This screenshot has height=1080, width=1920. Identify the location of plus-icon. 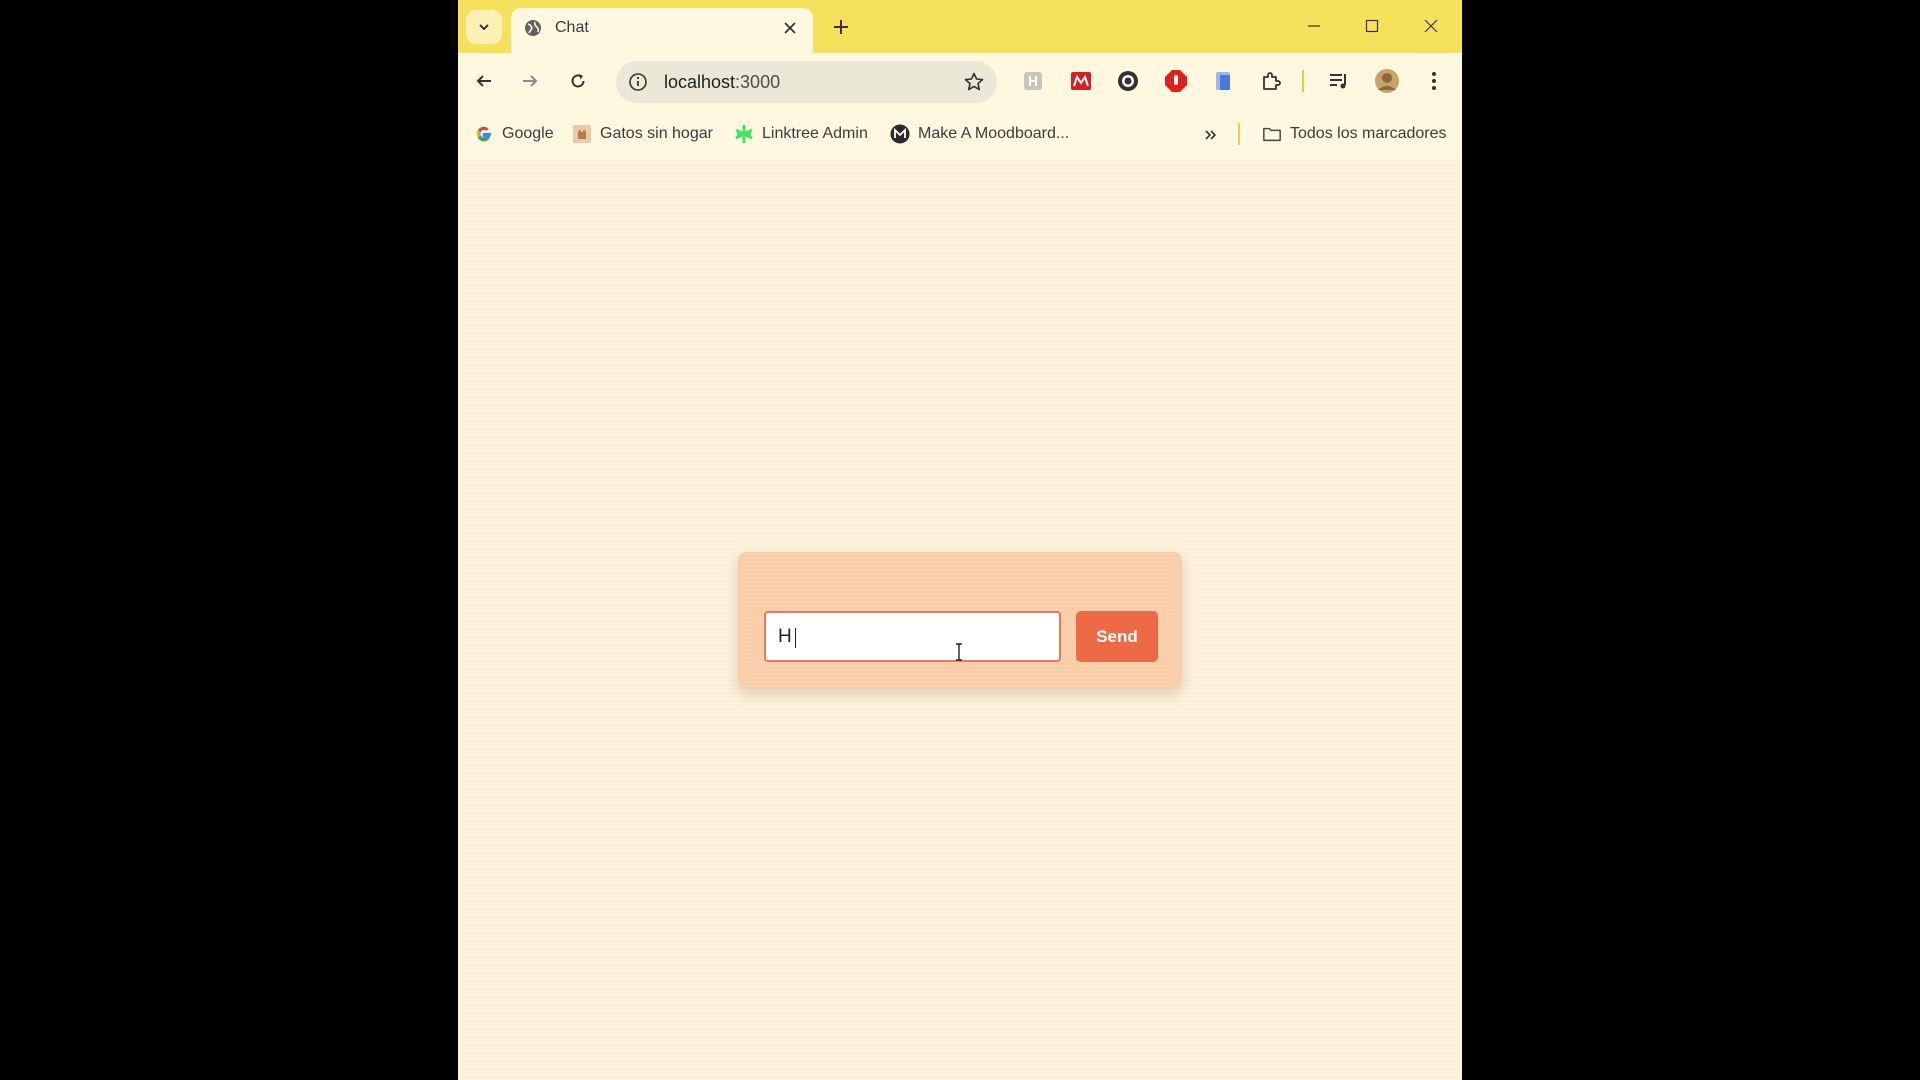
(841, 27).